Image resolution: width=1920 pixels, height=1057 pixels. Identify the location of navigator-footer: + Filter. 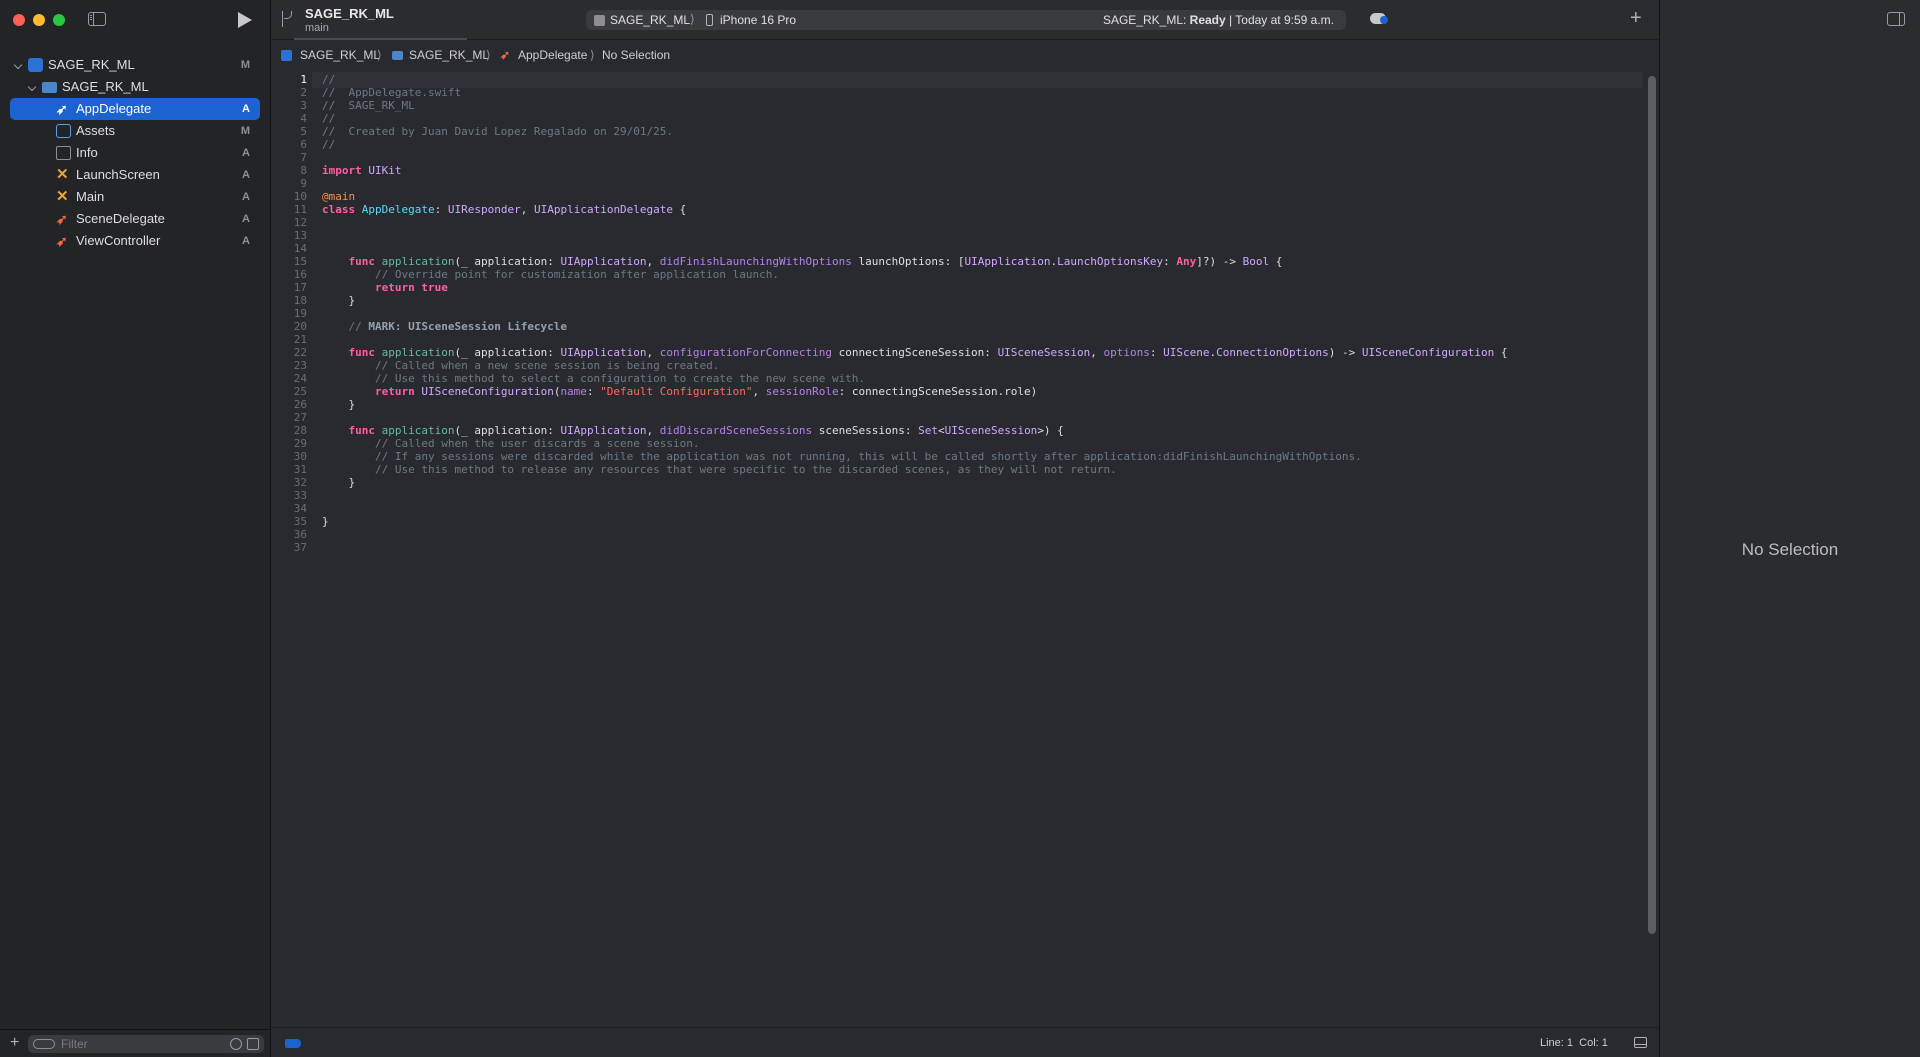
(135, 1043).